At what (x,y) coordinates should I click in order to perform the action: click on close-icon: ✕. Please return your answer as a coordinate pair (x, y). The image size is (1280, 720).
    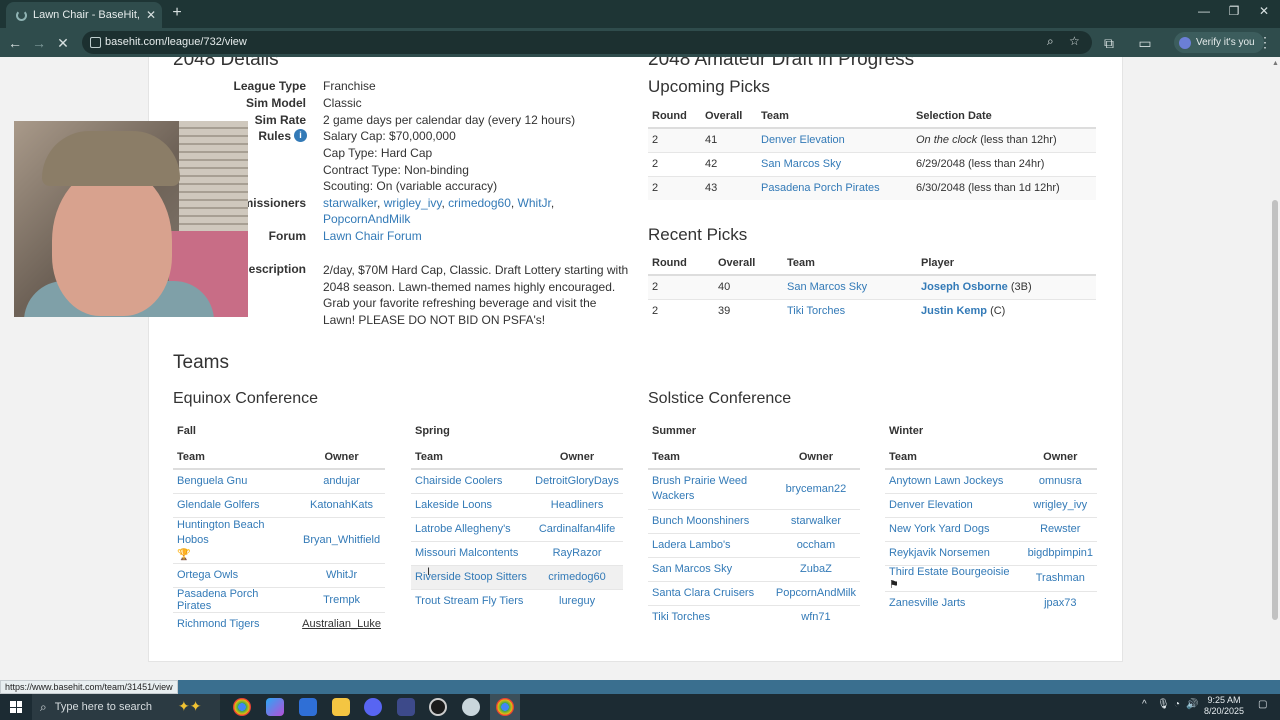
    Looking at the image, I should click on (151, 15).